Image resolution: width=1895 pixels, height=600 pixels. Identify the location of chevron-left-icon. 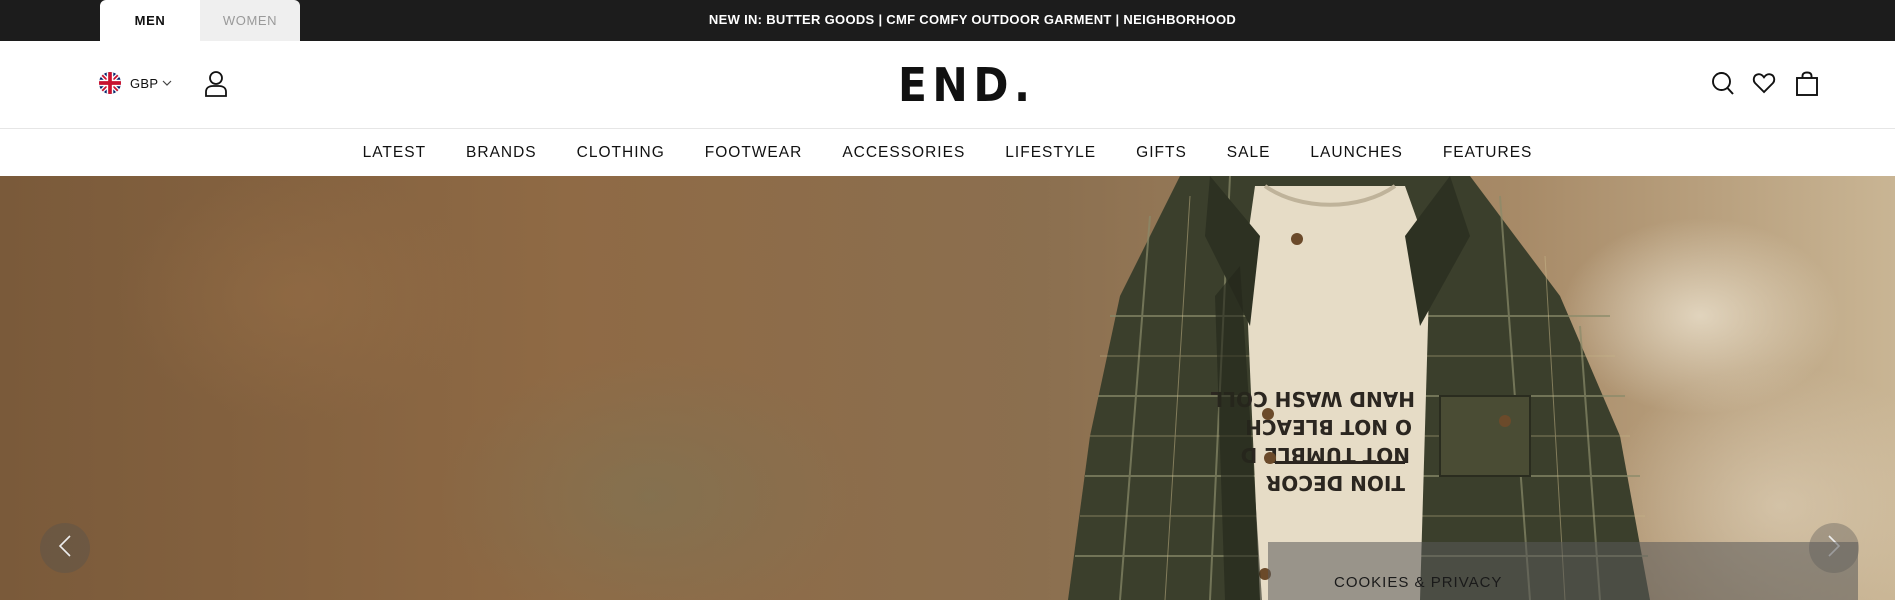
(65, 548).